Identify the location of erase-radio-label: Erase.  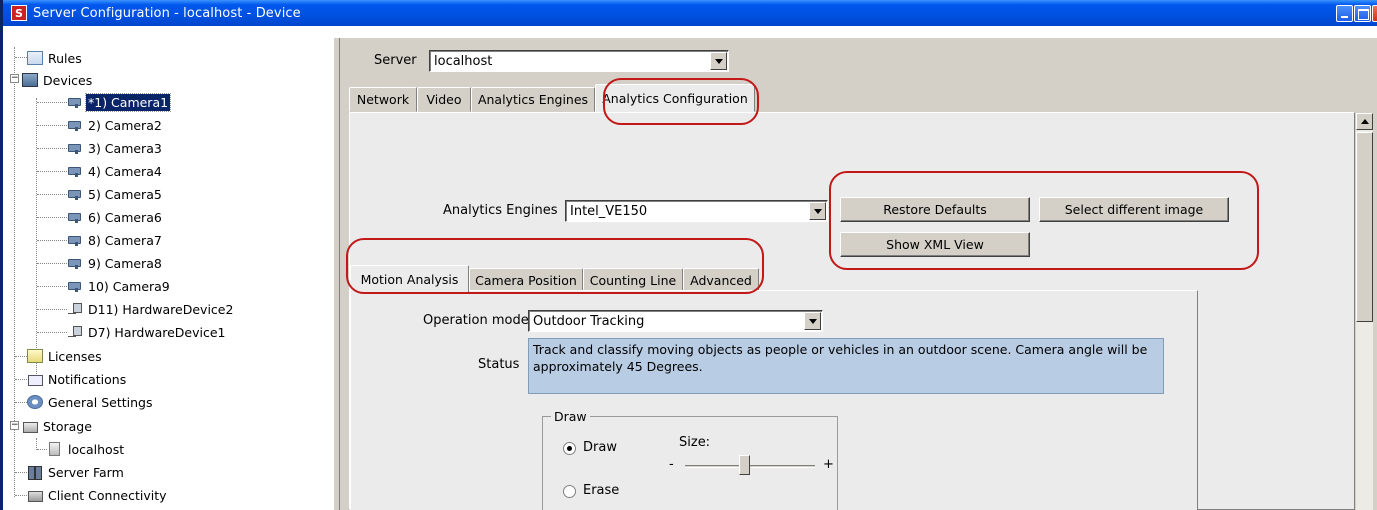
(601, 490).